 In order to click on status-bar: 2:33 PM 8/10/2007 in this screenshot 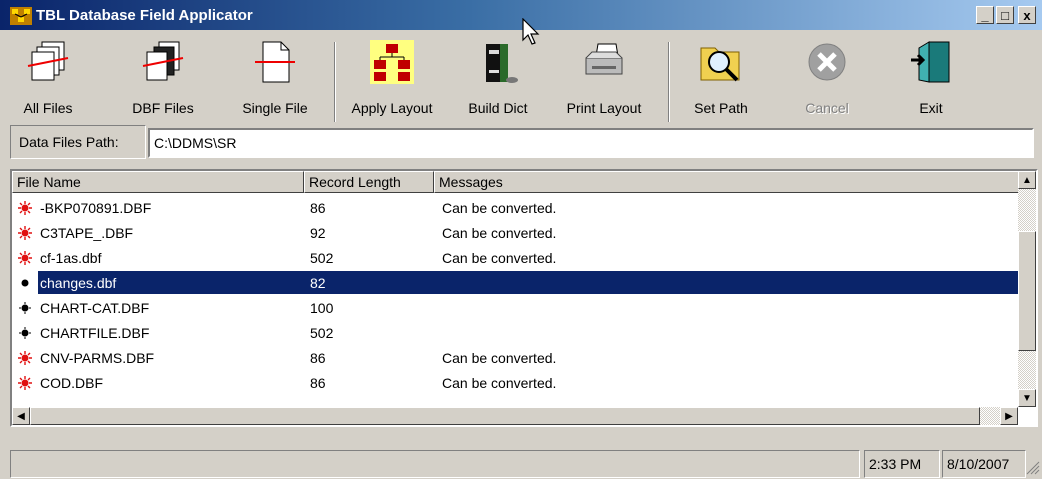, I will do `click(525, 464)`.